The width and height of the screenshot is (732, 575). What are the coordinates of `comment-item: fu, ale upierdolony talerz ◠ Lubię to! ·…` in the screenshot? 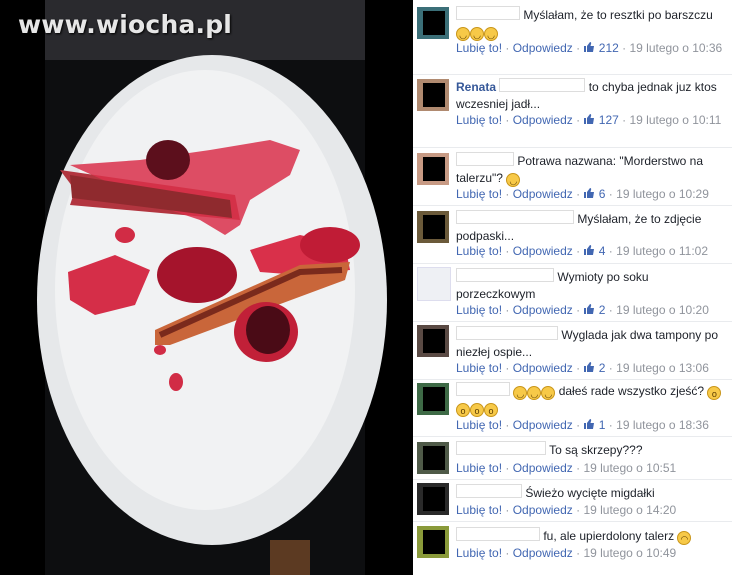 It's located at (572, 548).